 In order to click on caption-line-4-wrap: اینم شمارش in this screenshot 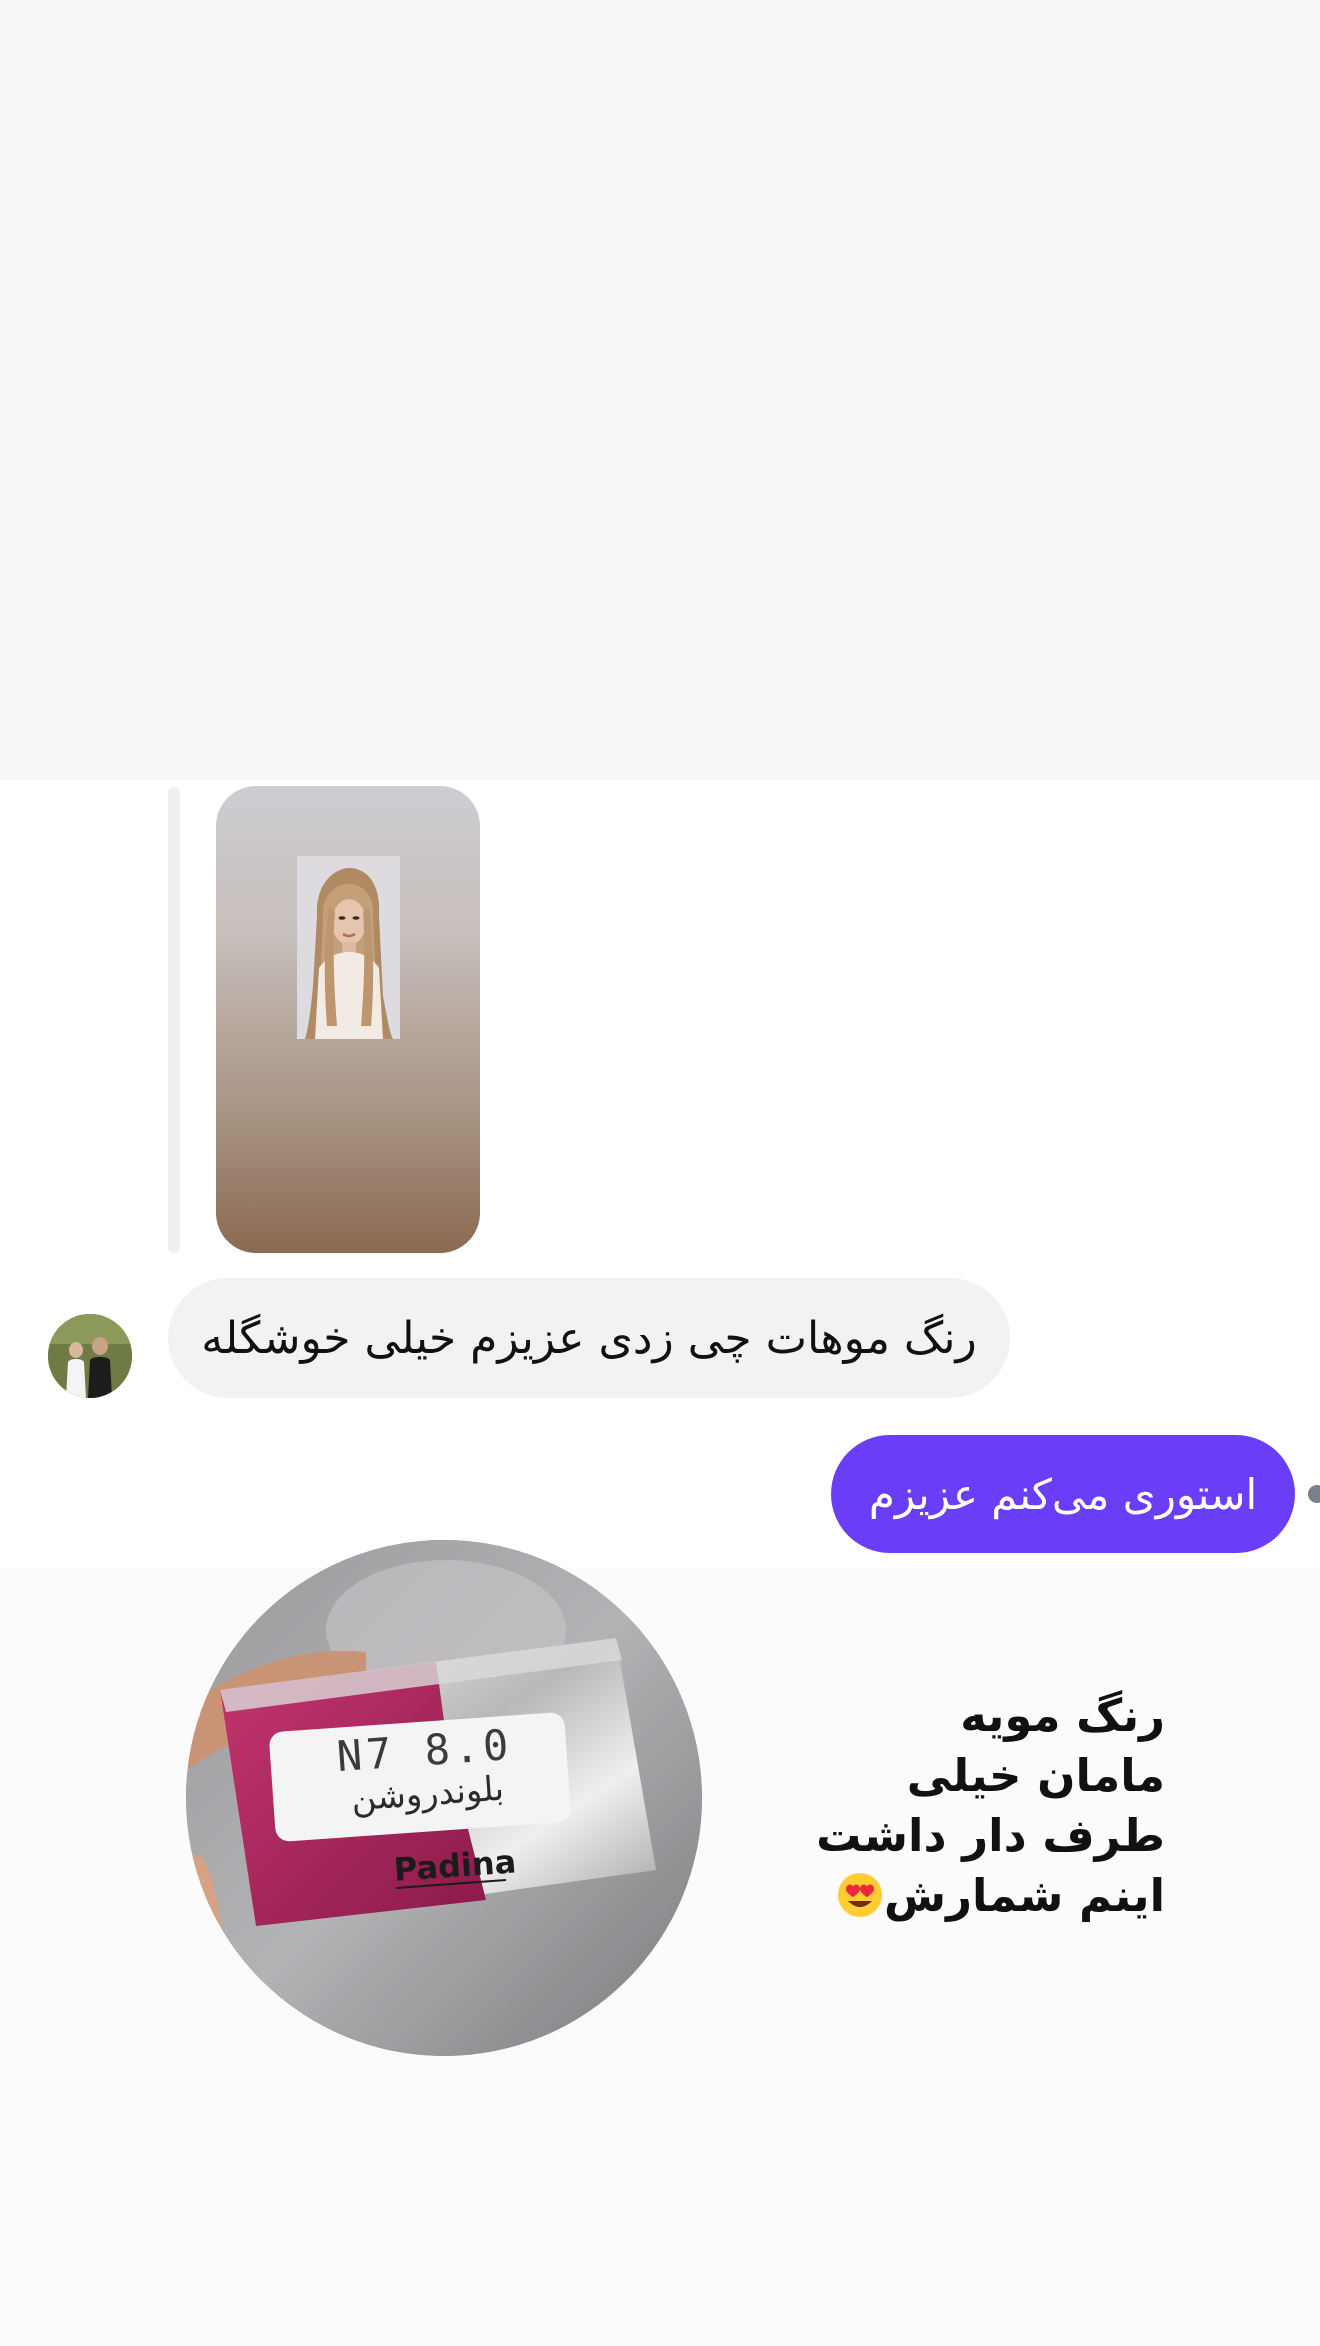, I will do `click(965, 1896)`.